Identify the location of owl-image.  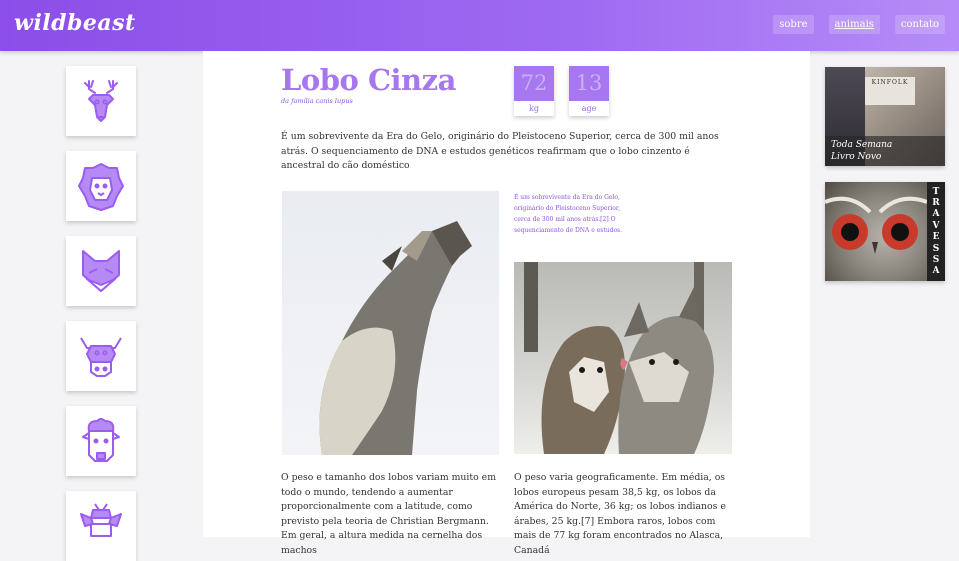
(876, 225).